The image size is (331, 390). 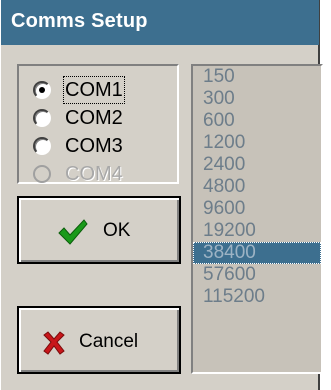 What do you see at coordinates (109, 341) in the screenshot?
I see `cancel-label: Cancel` at bounding box center [109, 341].